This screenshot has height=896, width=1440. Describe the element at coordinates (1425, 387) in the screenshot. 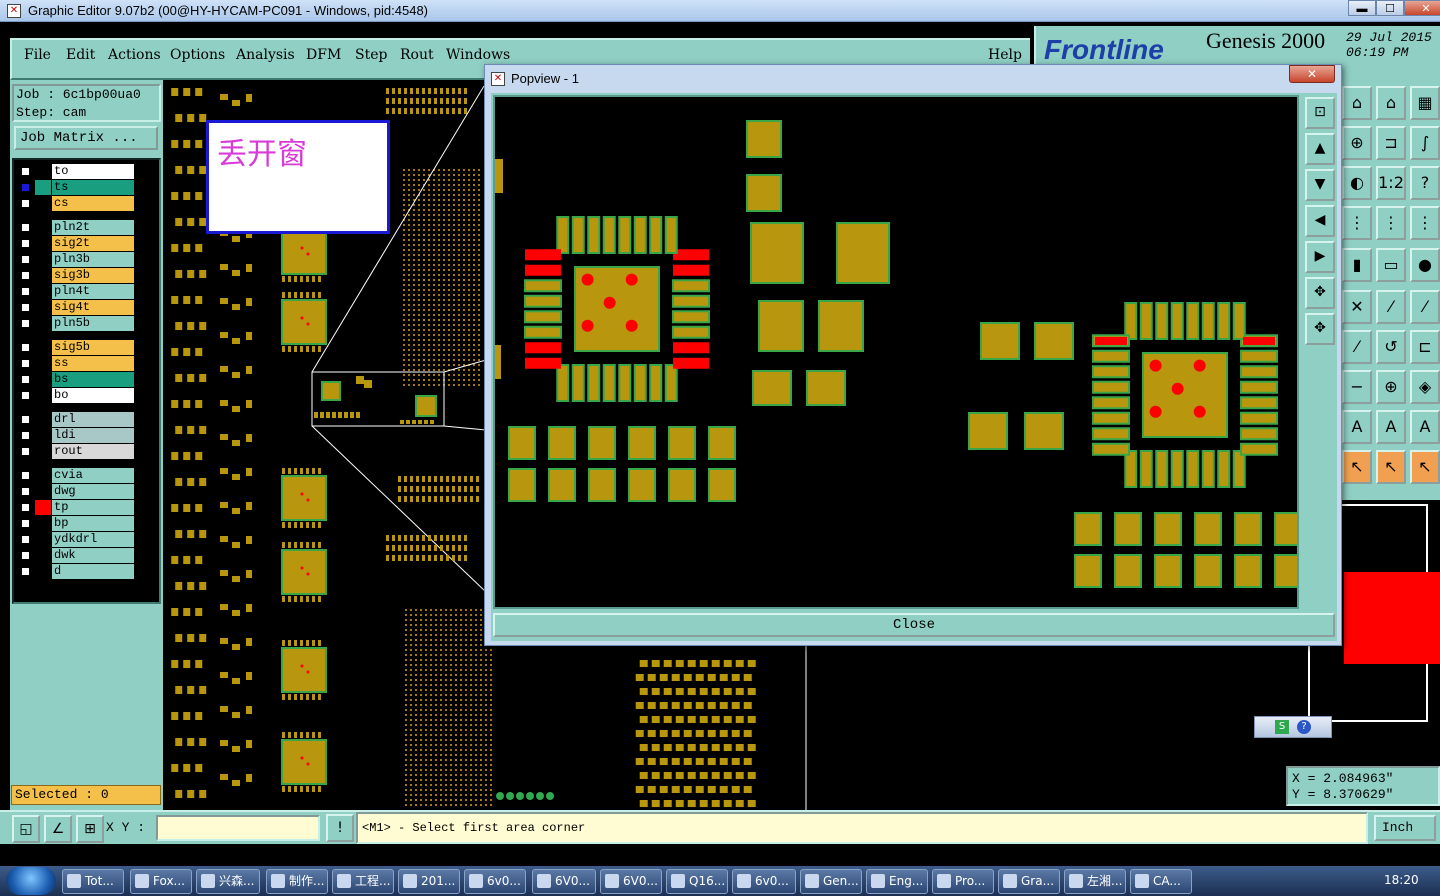

I see `tool-shapes-icon: ◈` at that location.